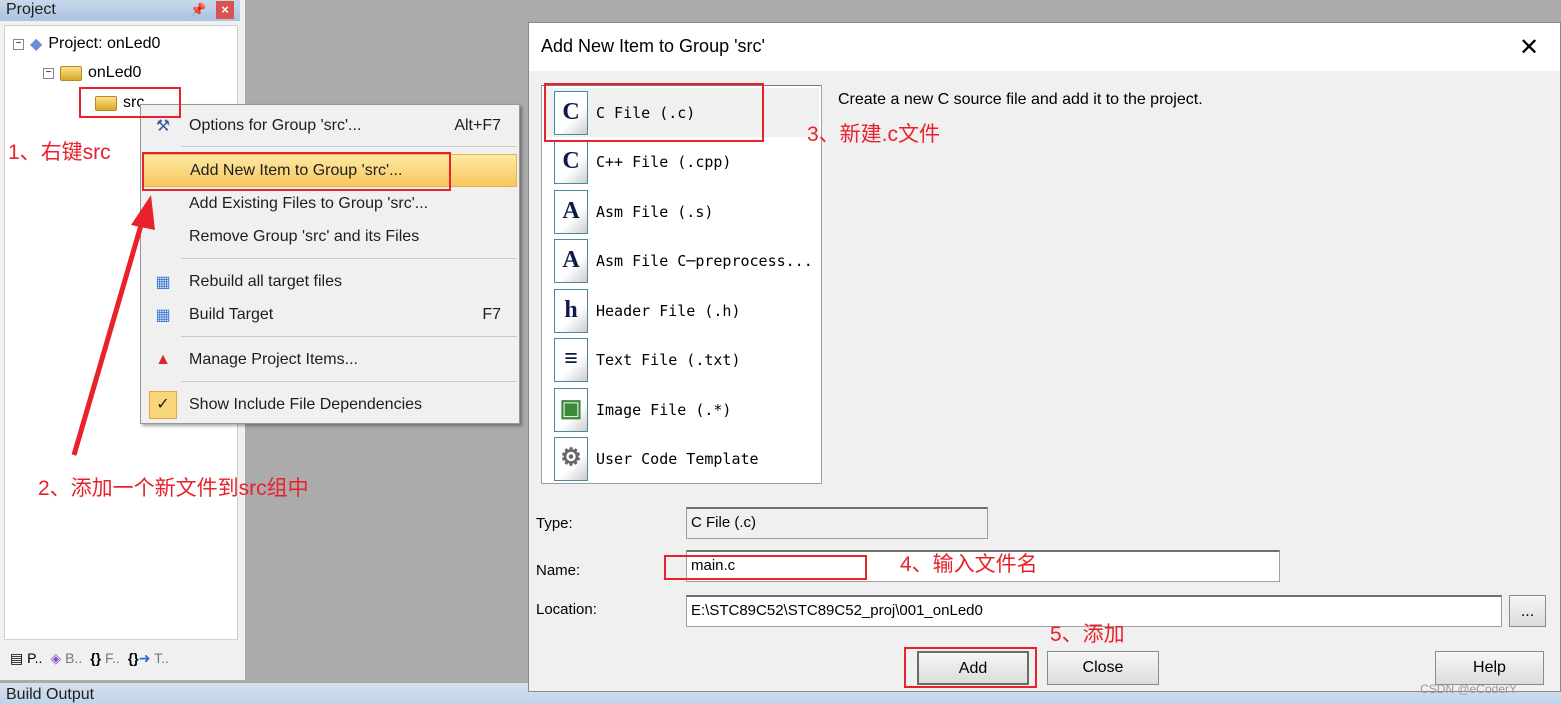  What do you see at coordinates (874, 134) in the screenshot?
I see `annotation-step-3: 3、新建.c文件` at bounding box center [874, 134].